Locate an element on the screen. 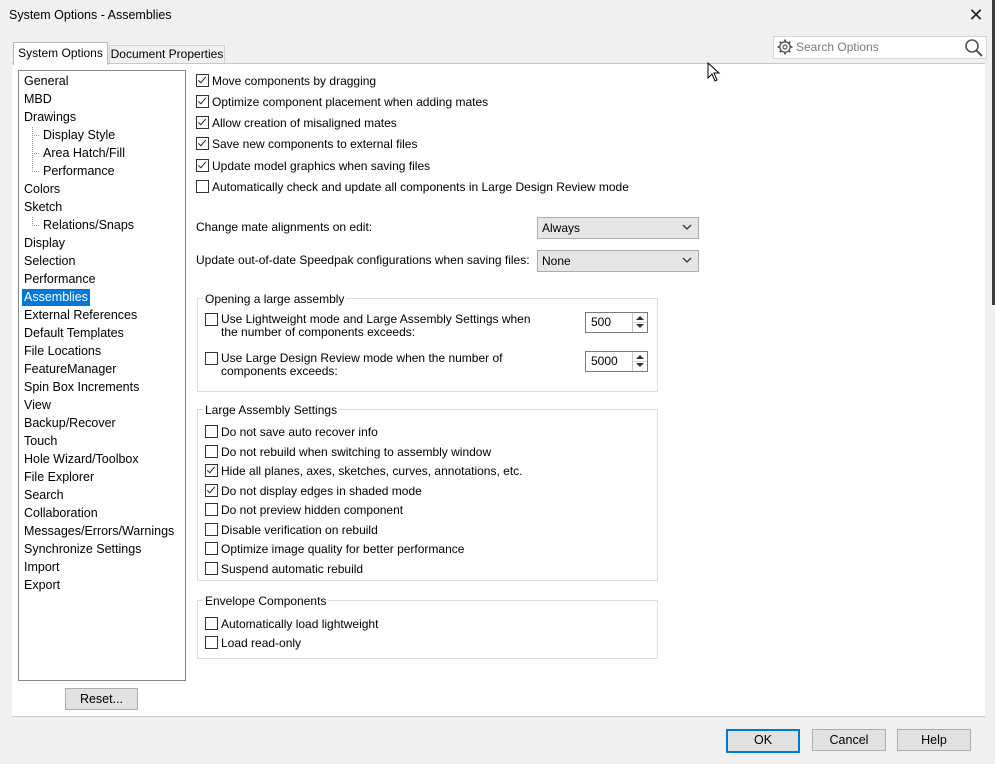 This screenshot has height=764, width=995. nav-item-touch: Touch is located at coordinates (40, 441).